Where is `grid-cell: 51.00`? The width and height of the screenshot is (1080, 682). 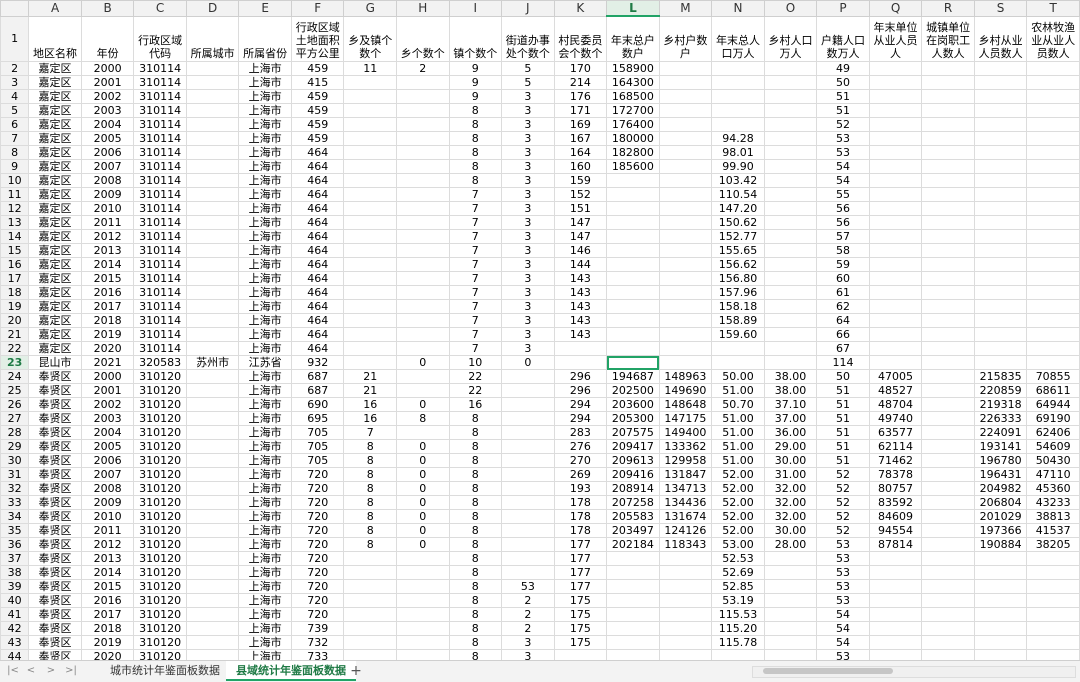
grid-cell: 51.00 is located at coordinates (738, 418).